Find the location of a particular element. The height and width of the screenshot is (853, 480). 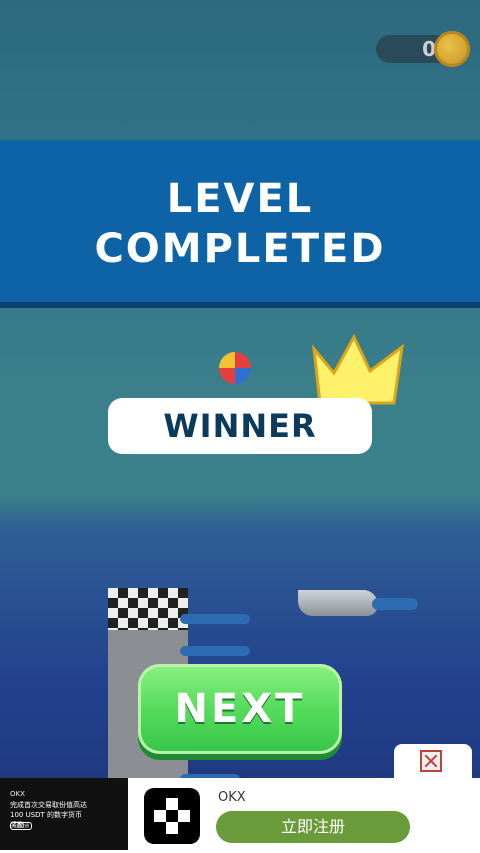

winner-label: WINNER is located at coordinates (240, 426).